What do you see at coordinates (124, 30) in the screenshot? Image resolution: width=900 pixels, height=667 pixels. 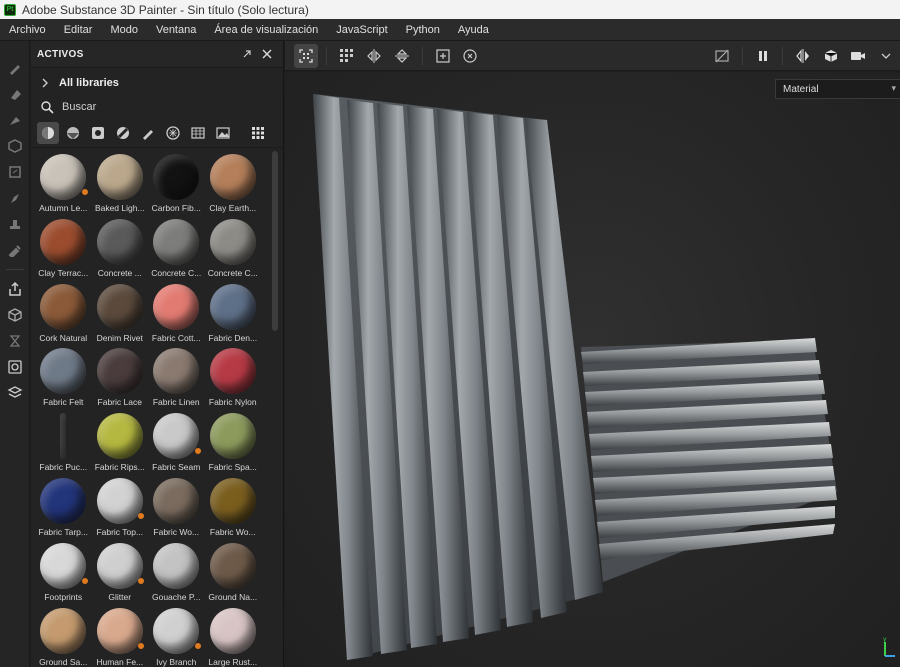 I see `menu-modo: Modo` at bounding box center [124, 30].